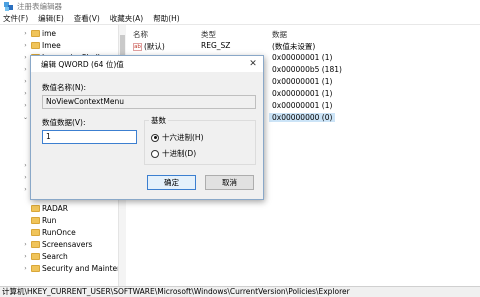 Image resolution: width=480 pixels, height=297 pixels. I want to click on tree-item-run: Run, so click(62, 220).